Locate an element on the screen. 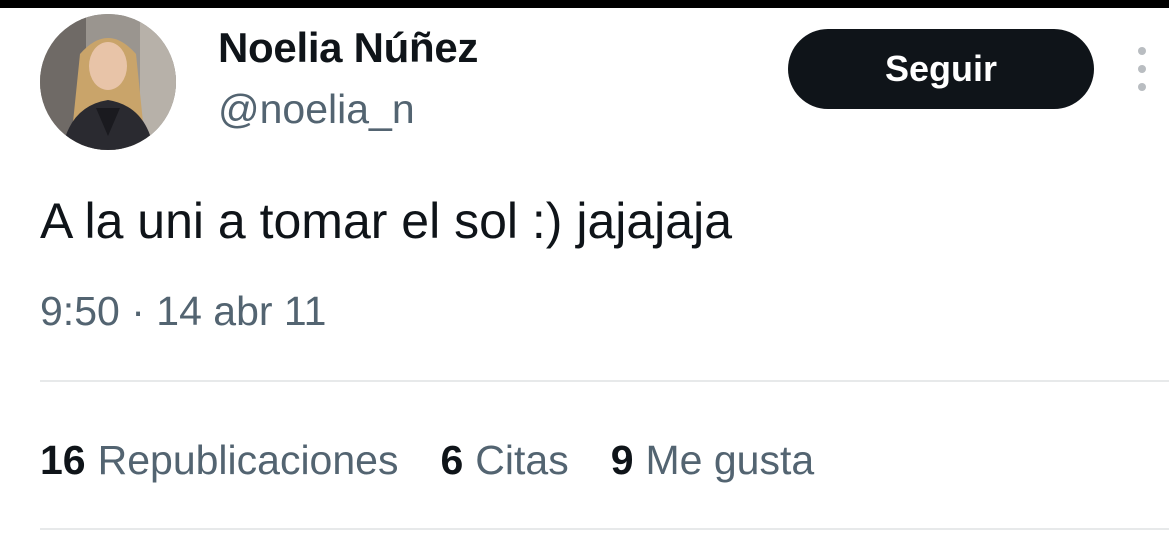 This screenshot has width=1169, height=544. tweet-timestamp: 9:50 · 14 abr 11 is located at coordinates (183, 311).